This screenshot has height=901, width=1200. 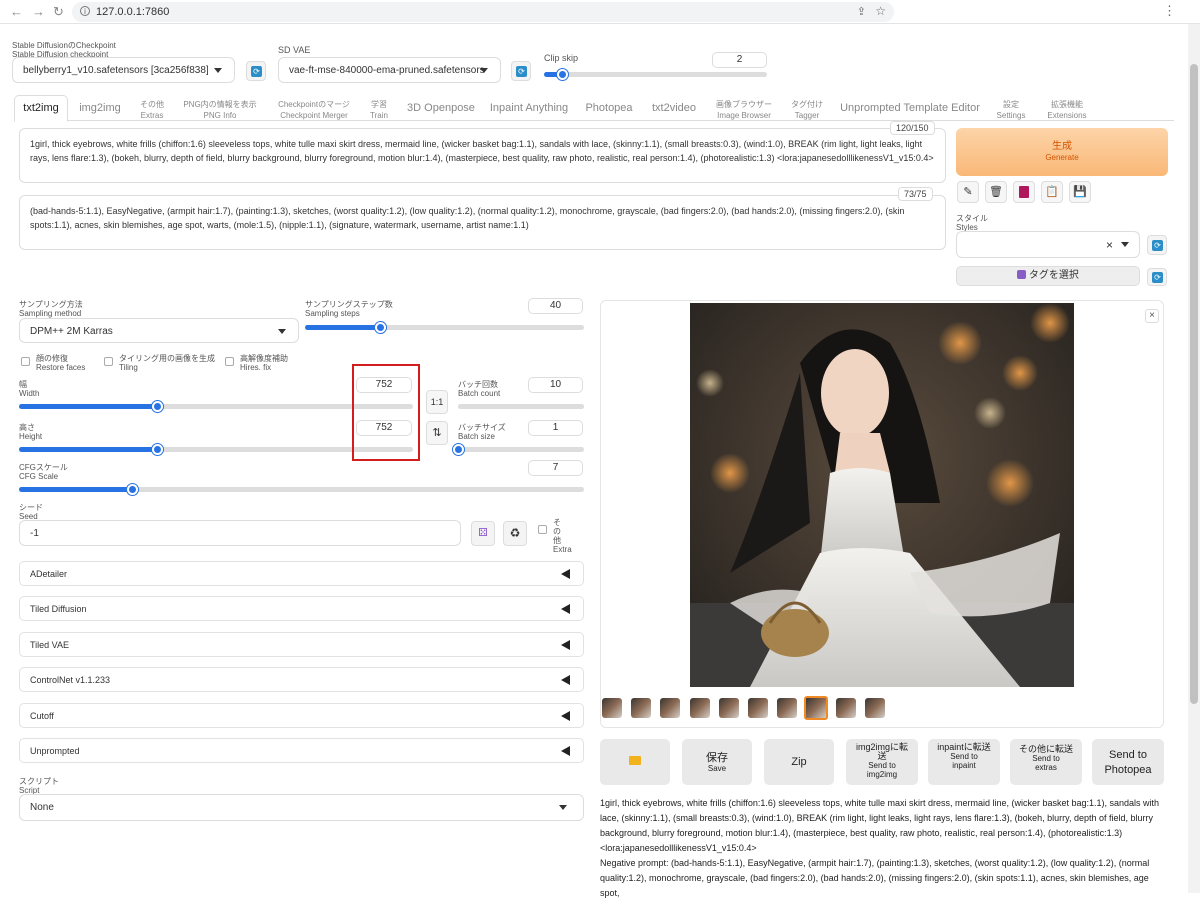 I want to click on refresh-tags-button: ⟳, so click(x=1157, y=277).